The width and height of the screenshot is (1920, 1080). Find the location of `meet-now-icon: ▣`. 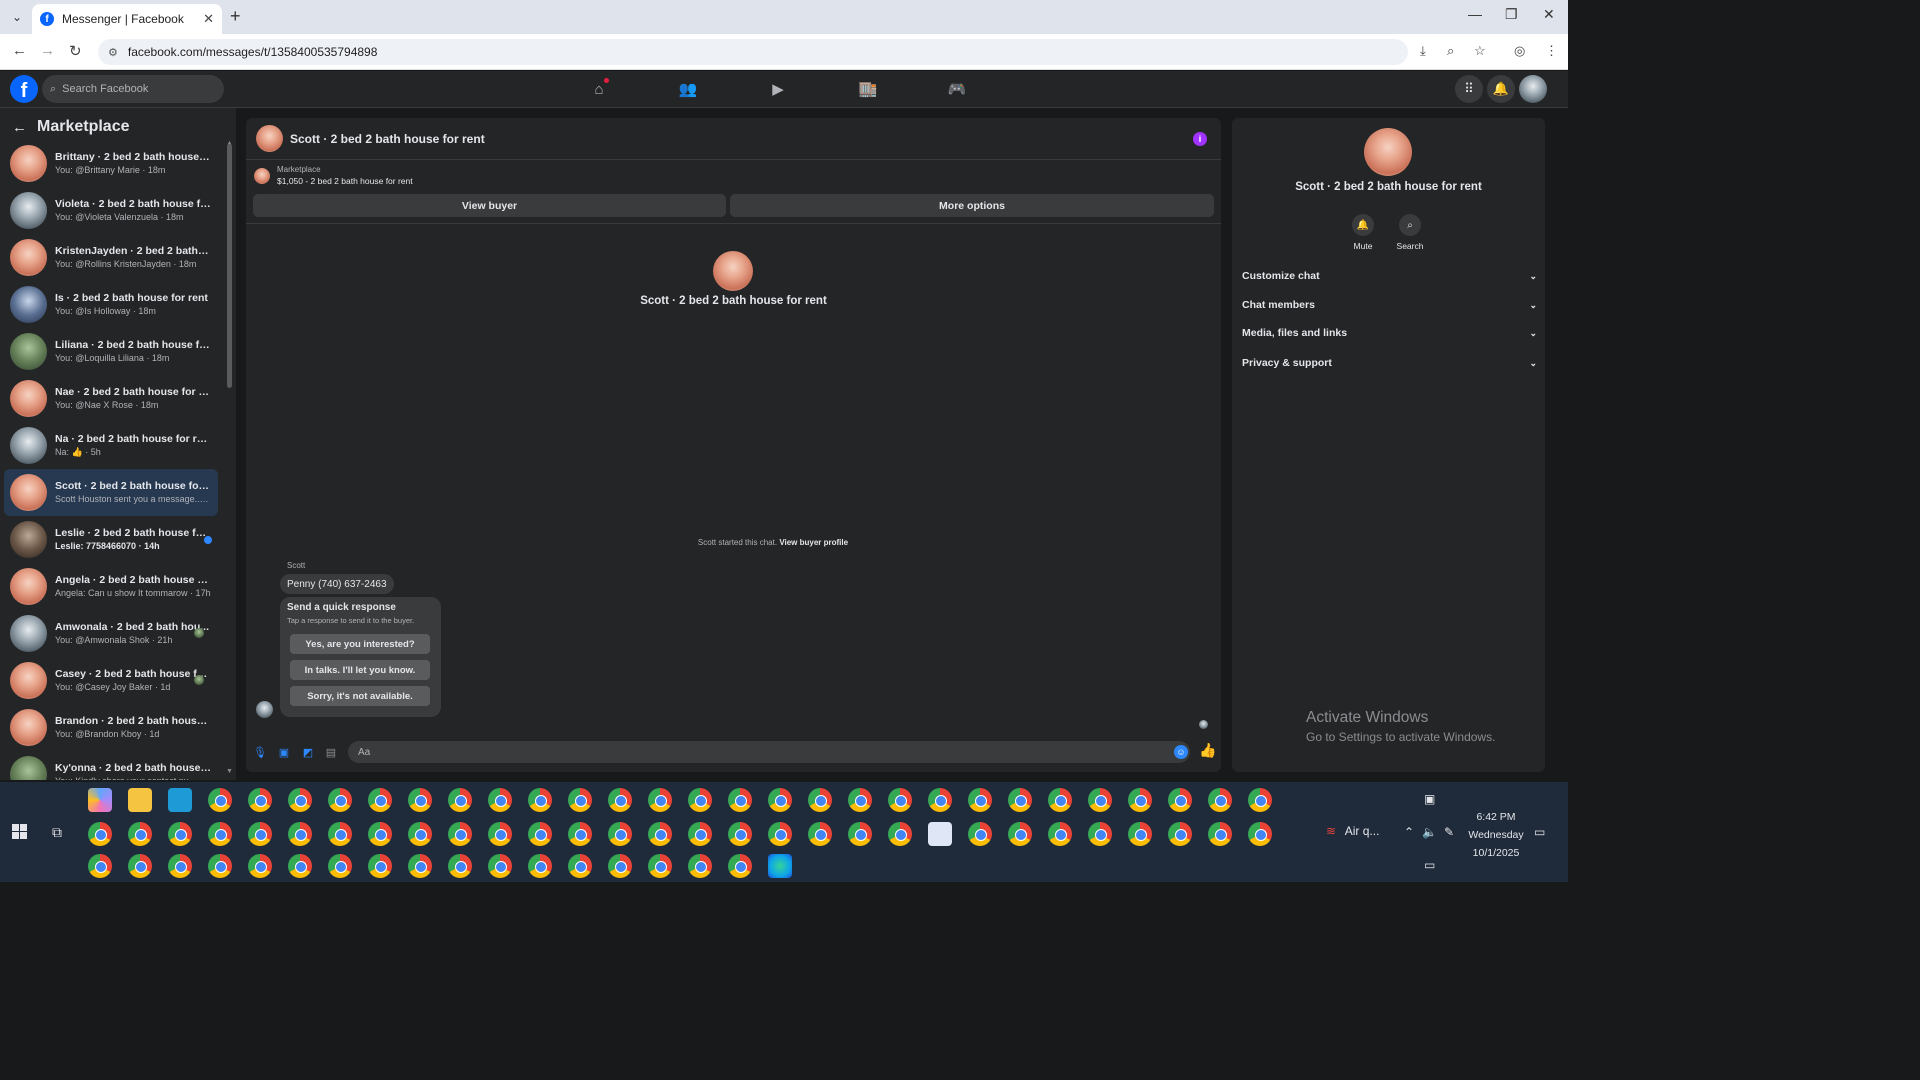

meet-now-icon: ▣ is located at coordinates (1429, 799).